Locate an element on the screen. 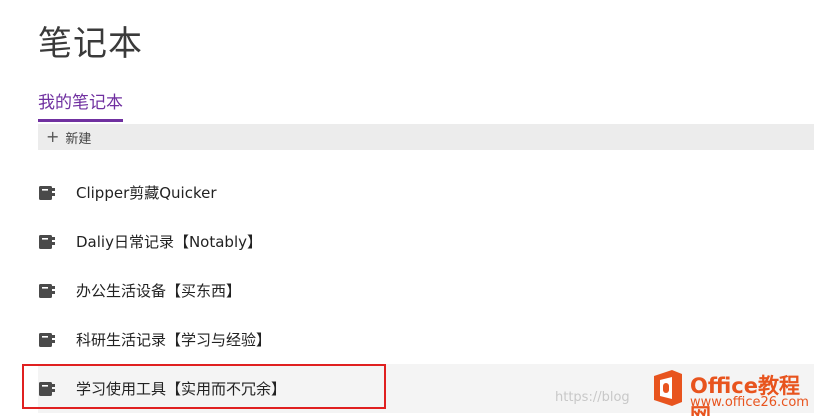 The height and width of the screenshot is (416, 814). office-logo-icon is located at coordinates (668, 388).